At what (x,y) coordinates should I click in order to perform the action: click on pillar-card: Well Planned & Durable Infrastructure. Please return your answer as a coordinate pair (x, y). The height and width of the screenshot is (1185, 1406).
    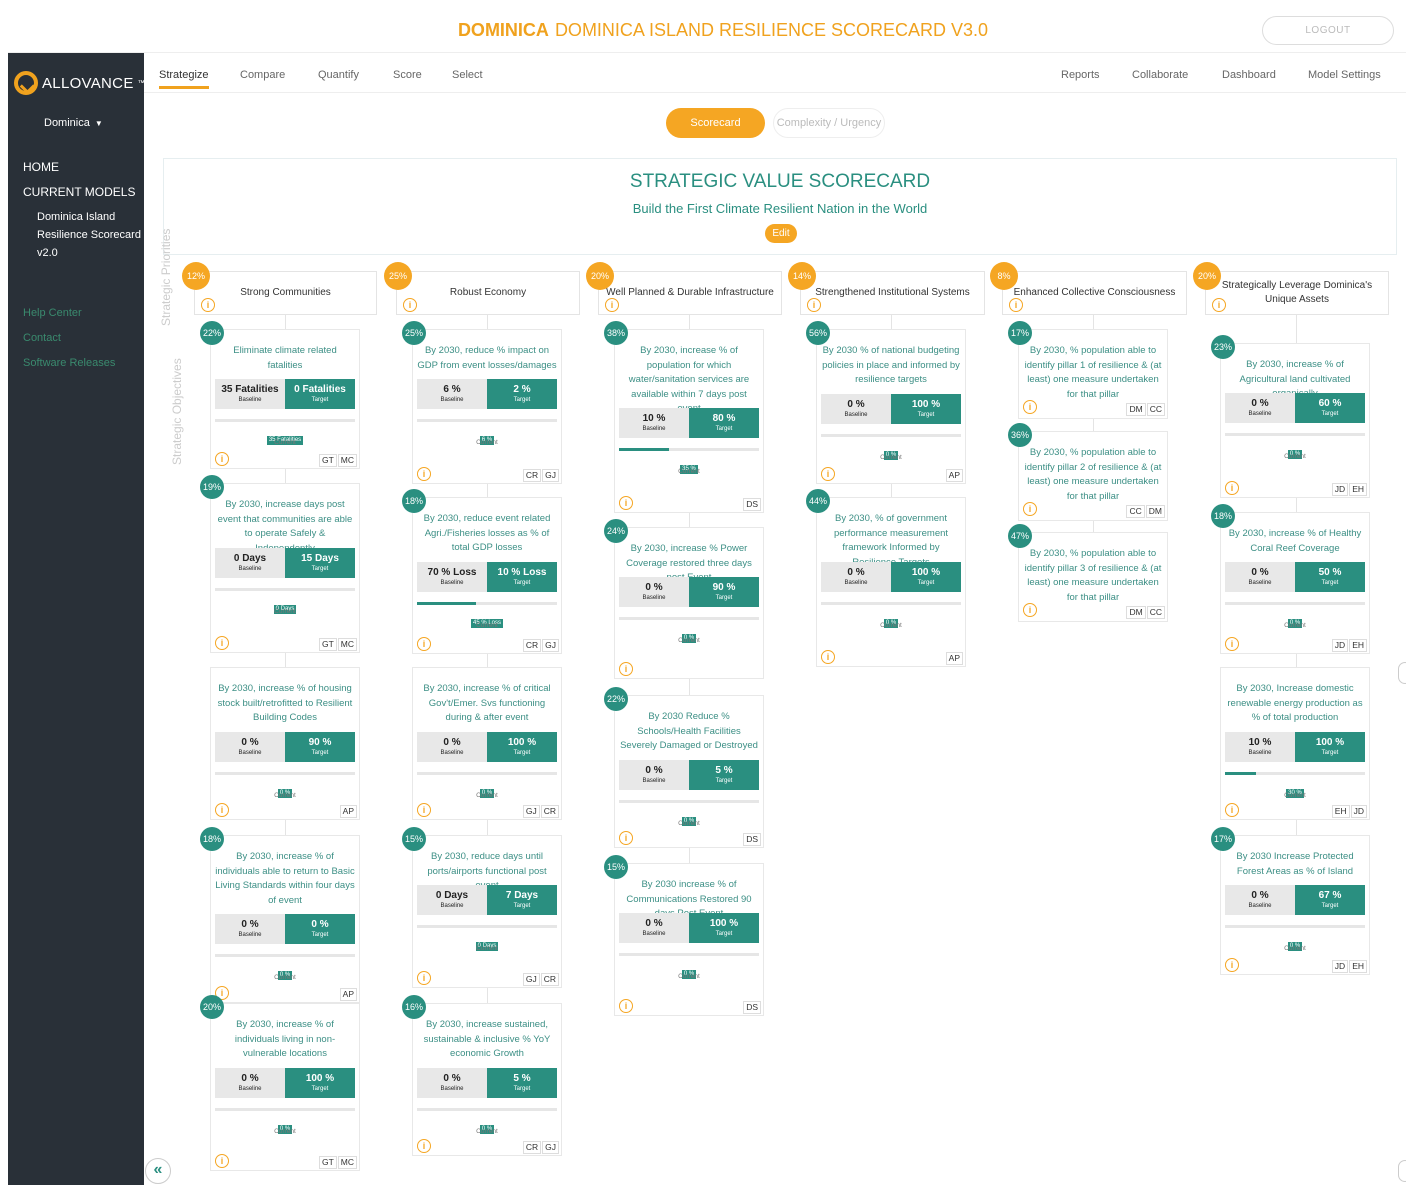
    Looking at the image, I should click on (690, 293).